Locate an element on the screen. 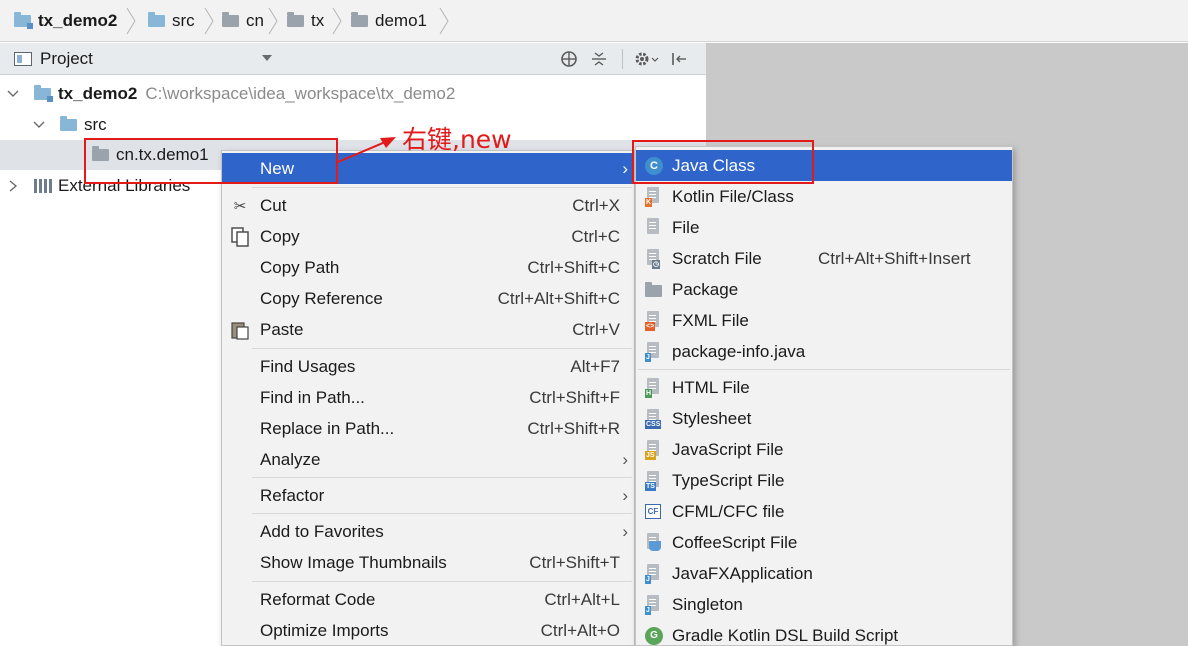  menu-item-shortcut: Ctrl+V is located at coordinates (596, 329).